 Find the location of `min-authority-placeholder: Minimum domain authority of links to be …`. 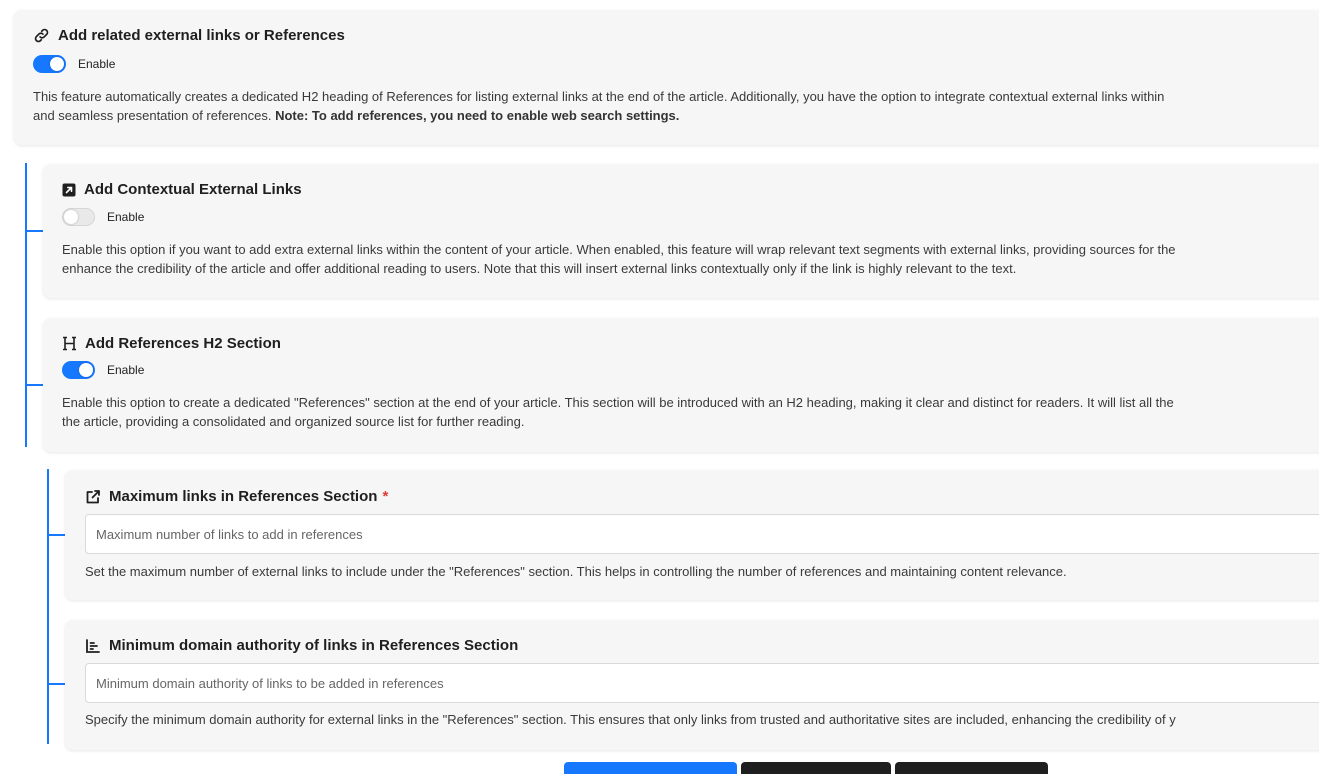

min-authority-placeholder: Minimum domain authority of links to be … is located at coordinates (270, 683).